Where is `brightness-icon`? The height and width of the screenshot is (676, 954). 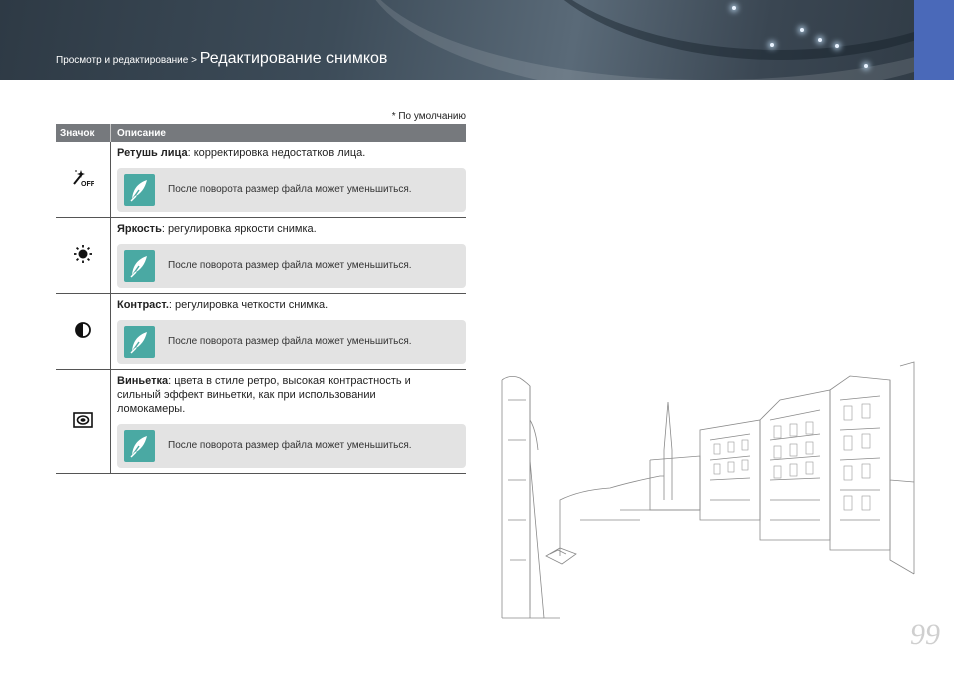 brightness-icon is located at coordinates (83, 254).